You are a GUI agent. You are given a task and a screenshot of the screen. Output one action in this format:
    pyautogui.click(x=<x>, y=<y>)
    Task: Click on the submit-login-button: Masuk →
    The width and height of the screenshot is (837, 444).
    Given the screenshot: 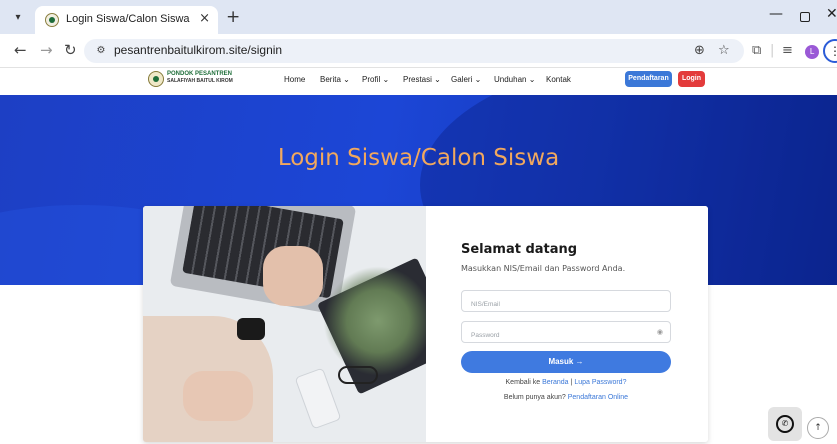 What is the action you would take?
    pyautogui.click(x=566, y=362)
    